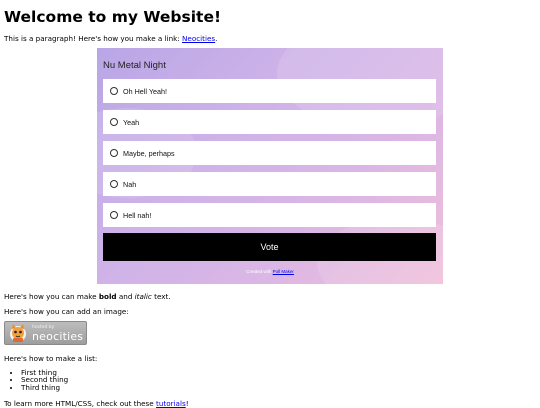  Describe the element at coordinates (58, 336) in the screenshot. I see `badge-big-text: neocities` at that location.